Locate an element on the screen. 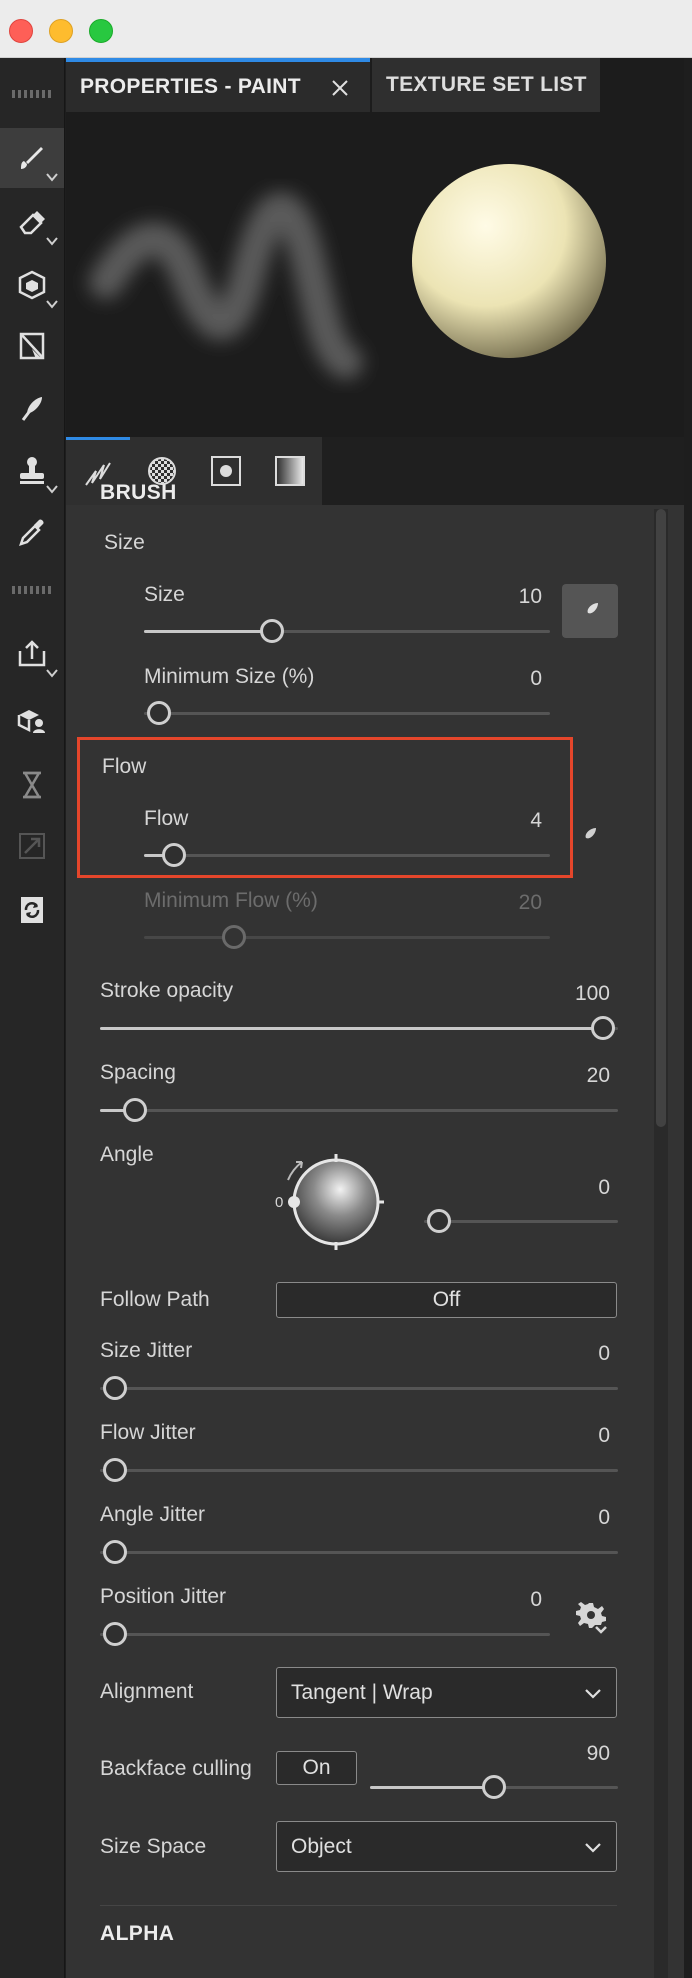  min-flow-label: Minimum Flow (%) is located at coordinates (231, 900).